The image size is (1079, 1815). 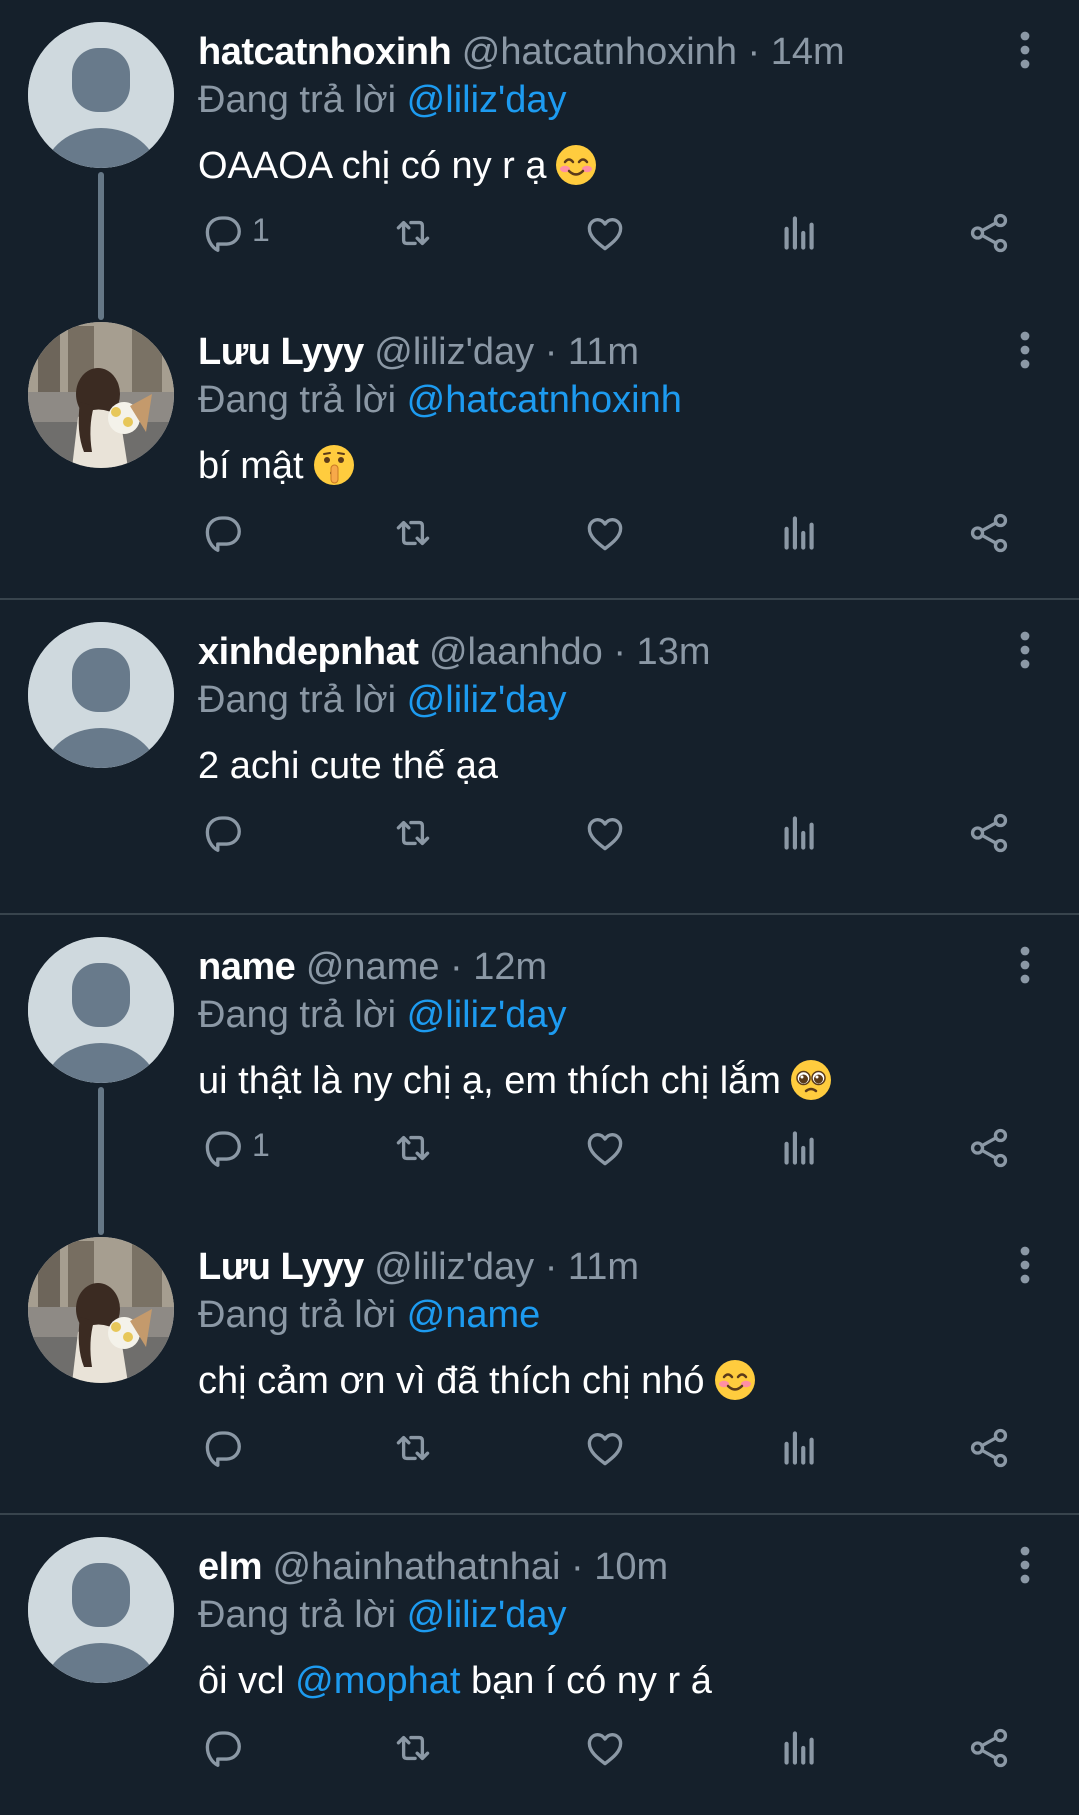 I want to click on tweet-header: xinhdepnhat @laanhdo · 13m, so click(x=578, y=652).